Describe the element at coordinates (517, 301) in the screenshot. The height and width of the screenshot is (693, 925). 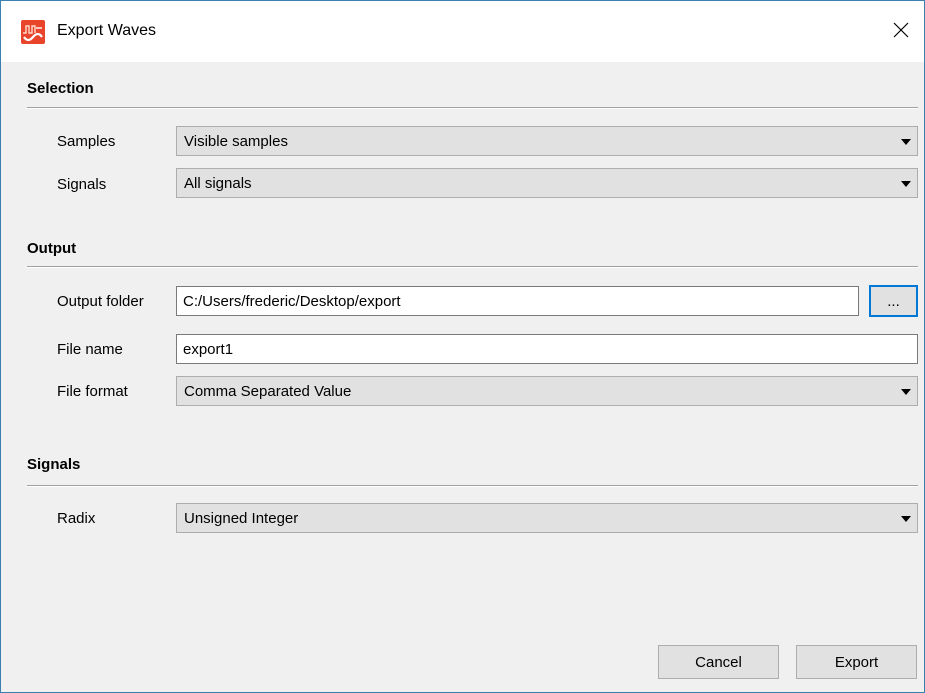
I see `output-folder-field` at that location.